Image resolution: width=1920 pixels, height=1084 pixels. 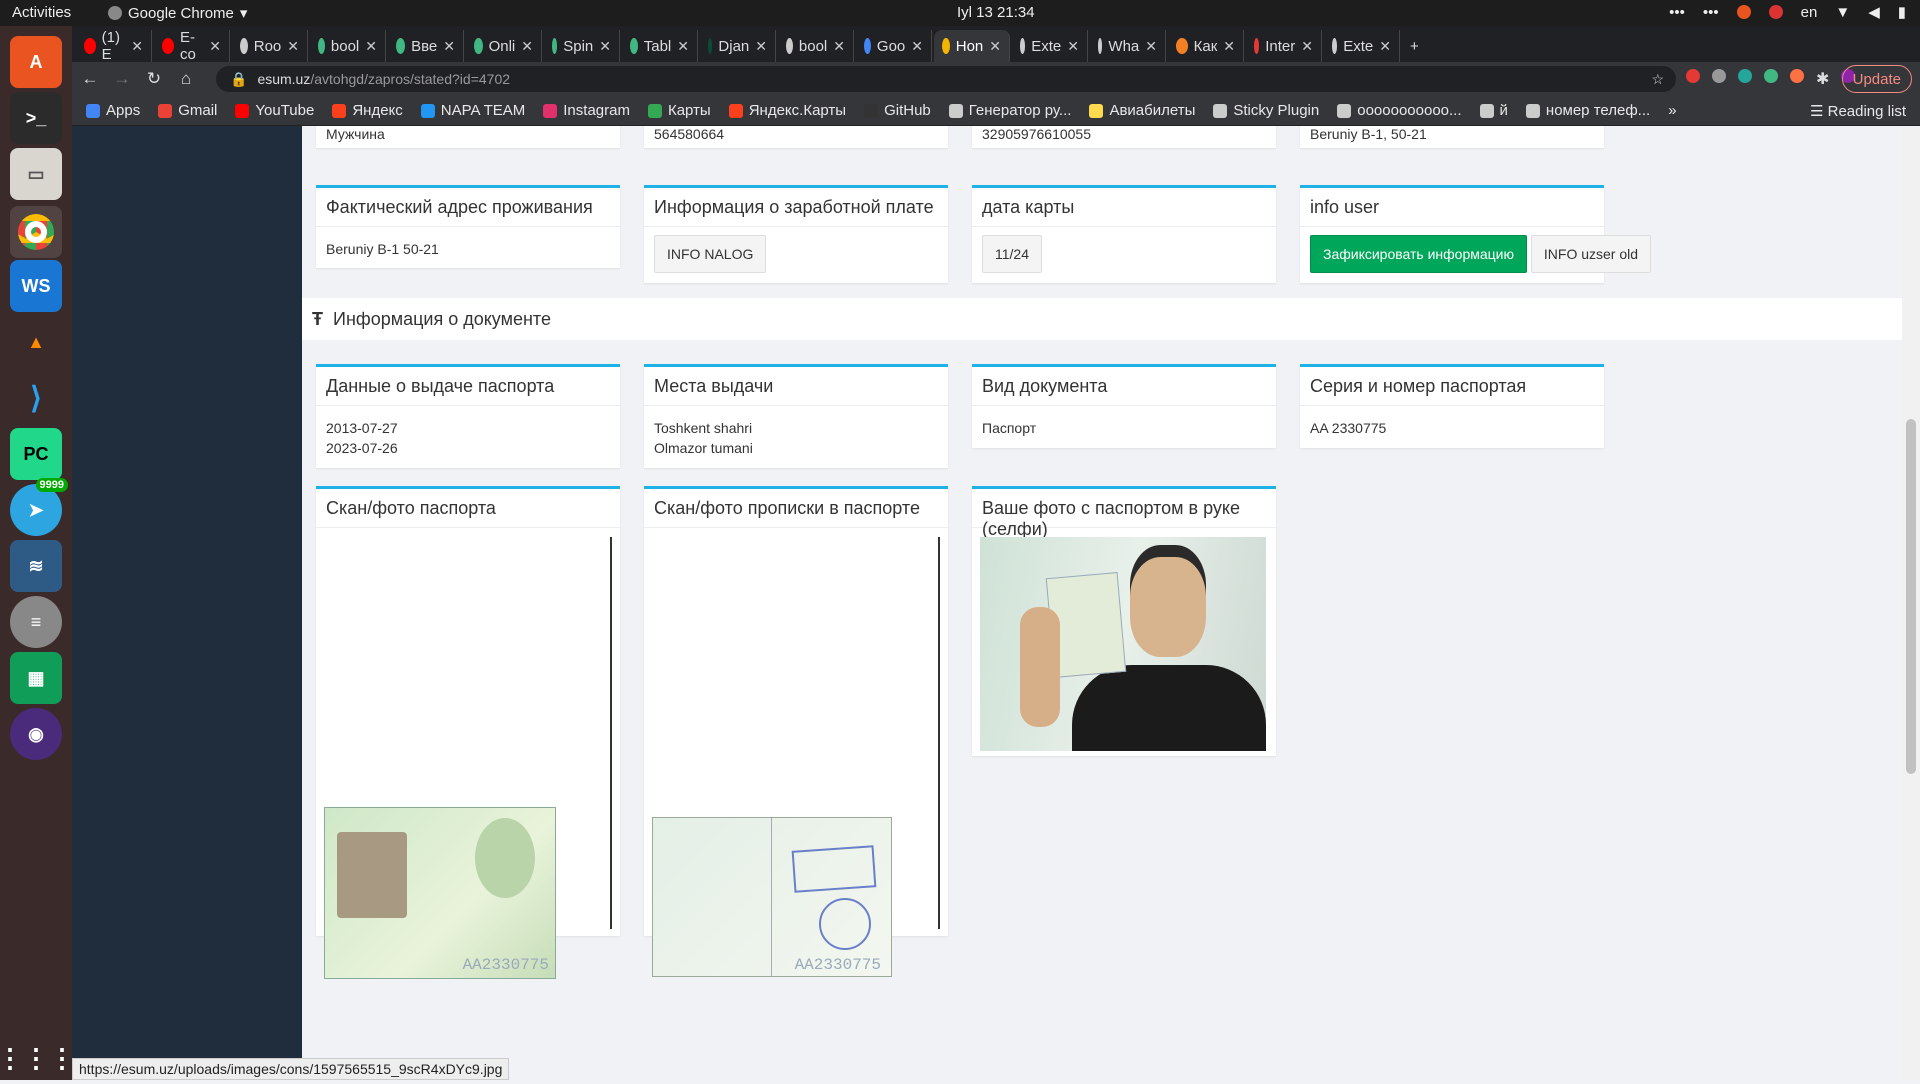 What do you see at coordinates (679, 110) in the screenshot?
I see `bookmark-item: Карты` at bounding box center [679, 110].